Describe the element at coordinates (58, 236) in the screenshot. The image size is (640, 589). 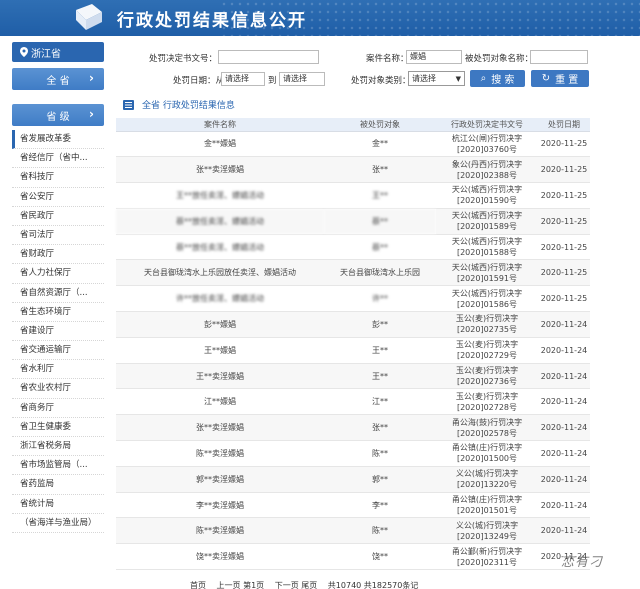
I see `sidebar-item: 省司法厅` at that location.